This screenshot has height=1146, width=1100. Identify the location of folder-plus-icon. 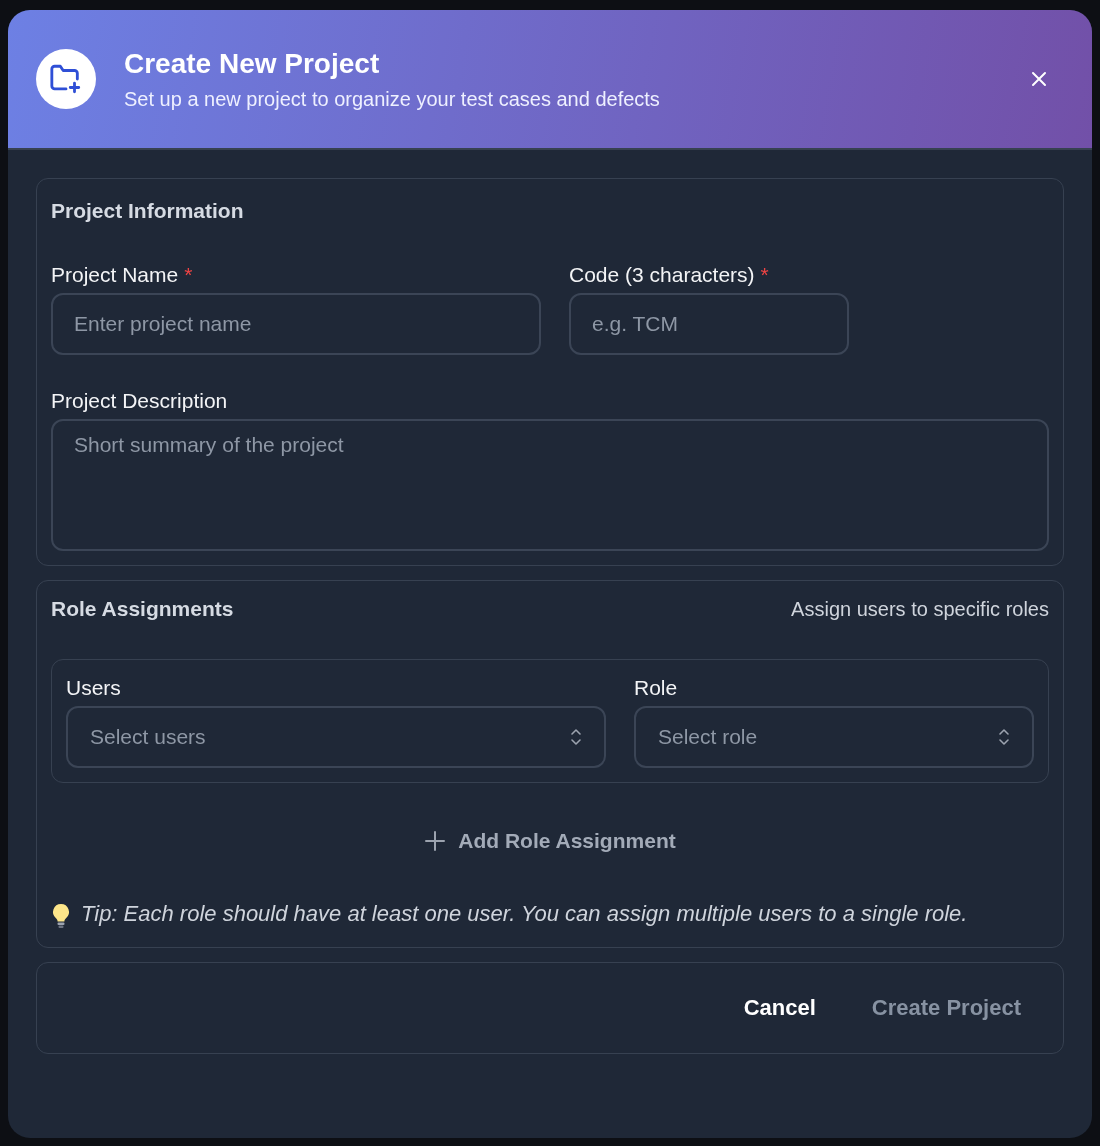
(66, 79).